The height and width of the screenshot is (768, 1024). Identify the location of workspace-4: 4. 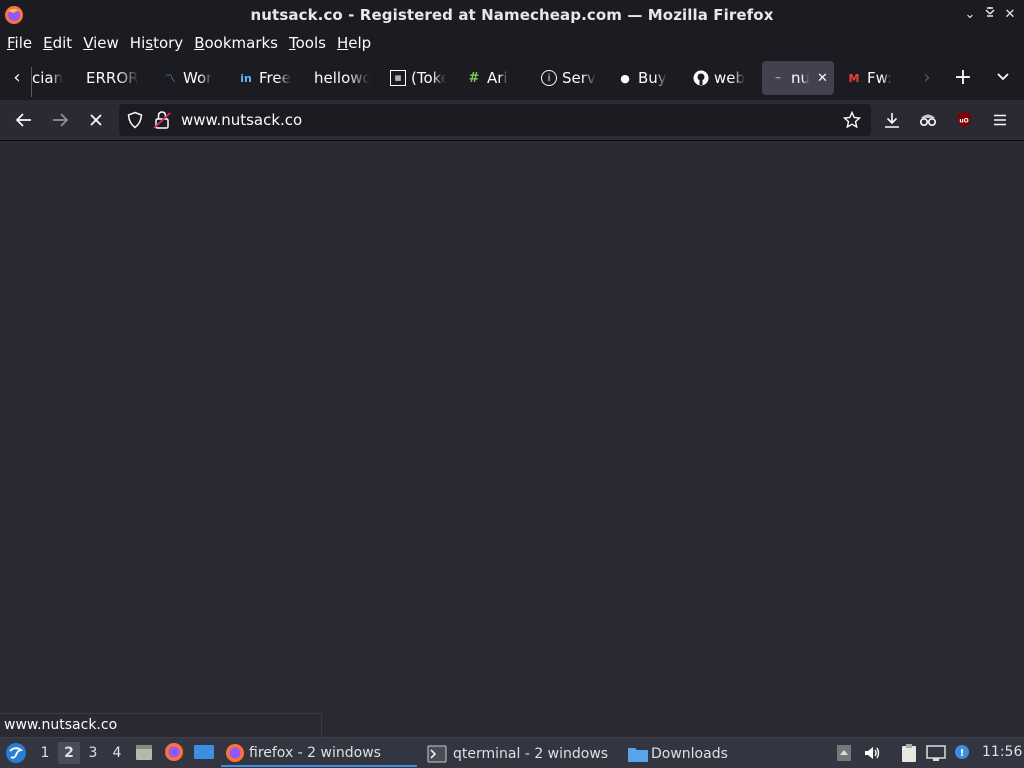
(117, 753).